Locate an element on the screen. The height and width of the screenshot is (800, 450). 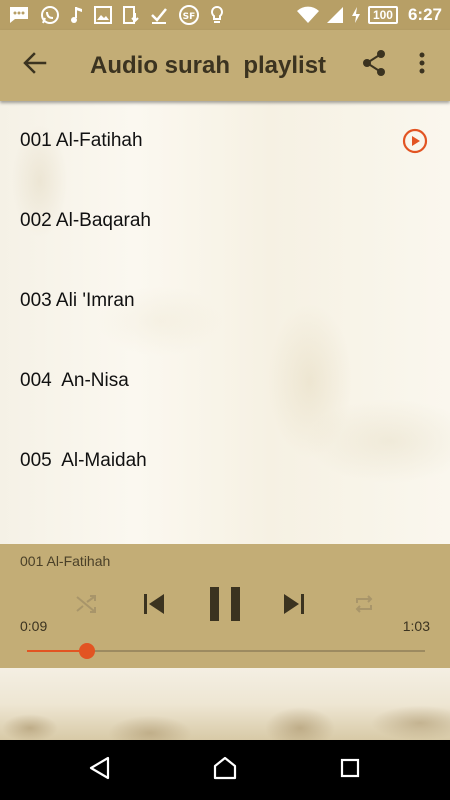
image-icon is located at coordinates (103, 15).